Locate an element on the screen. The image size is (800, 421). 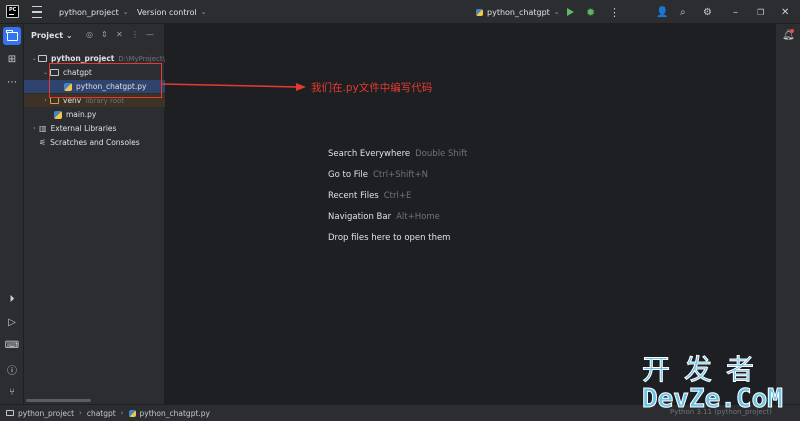
watermark-line1: 开发者 is located at coordinates (705, 369).